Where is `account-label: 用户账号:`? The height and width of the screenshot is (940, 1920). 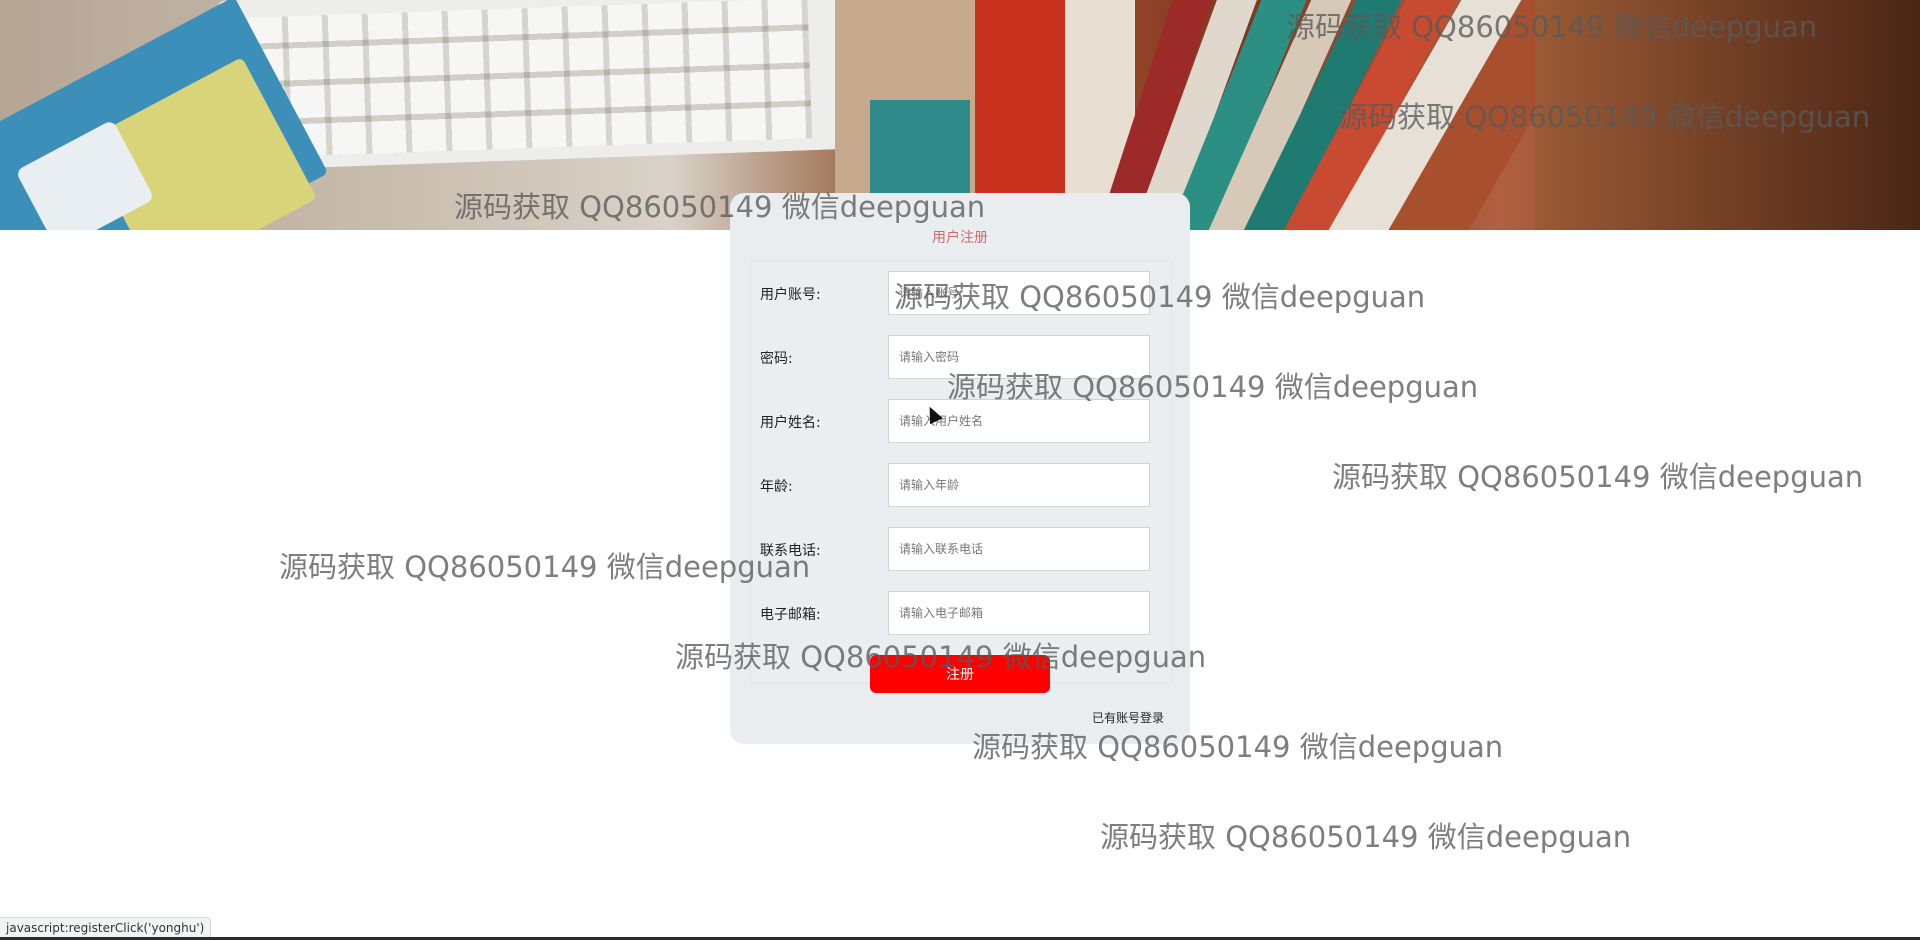 account-label: 用户账号: is located at coordinates (790, 295).